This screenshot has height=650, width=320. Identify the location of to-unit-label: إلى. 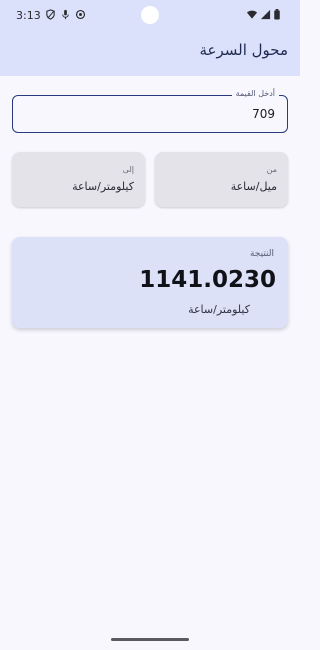
(128, 169).